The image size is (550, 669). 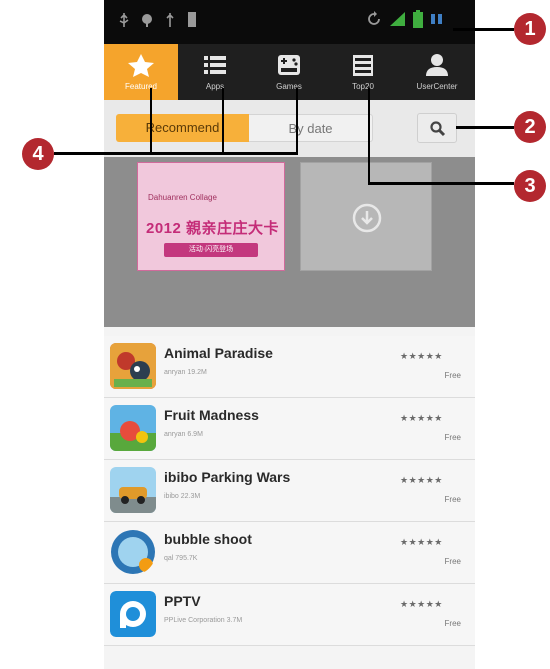 I want to click on download-icon, so click(x=367, y=218).